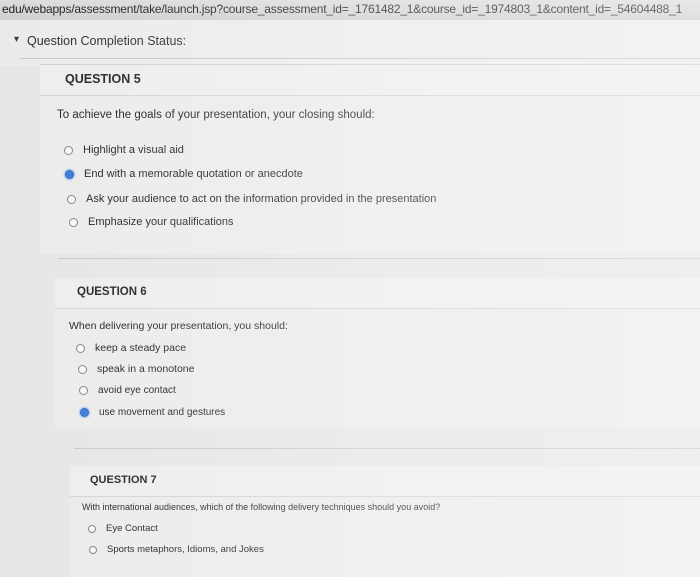 This screenshot has height=577, width=700. I want to click on q5-option-1: Highlight a visual aid, so click(124, 150).